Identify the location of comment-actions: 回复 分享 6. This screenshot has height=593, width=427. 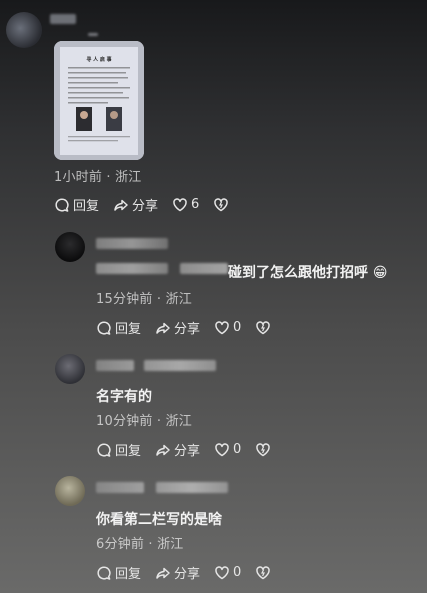
(150, 204).